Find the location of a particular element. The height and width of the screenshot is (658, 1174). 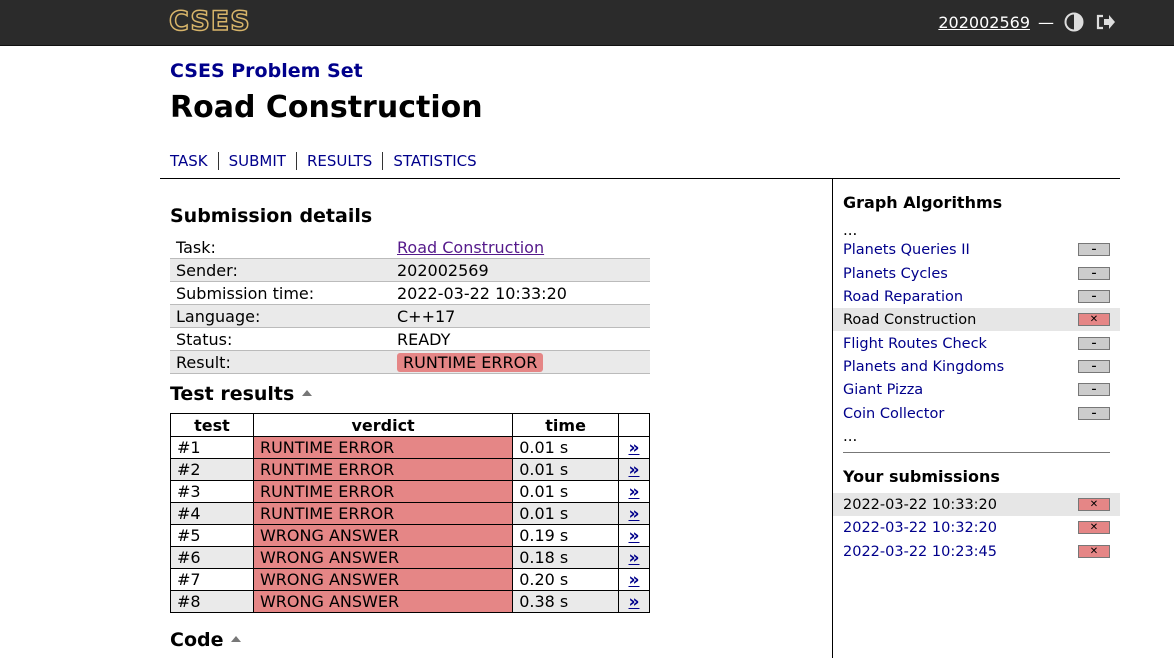

code-heading: Code is located at coordinates (206, 640).